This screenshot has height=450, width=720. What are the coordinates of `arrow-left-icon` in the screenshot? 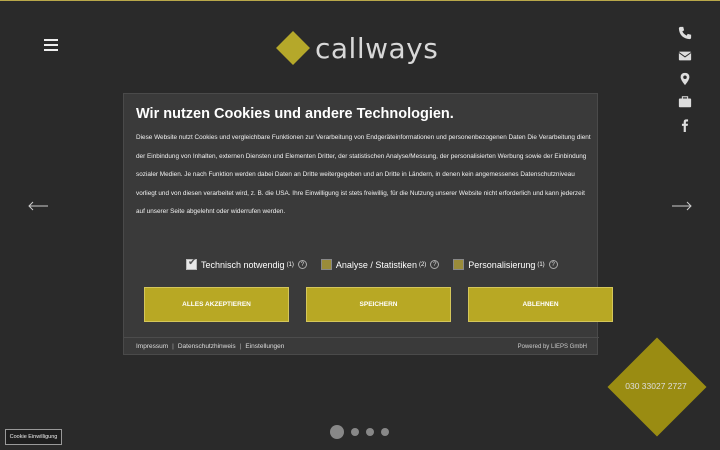 It's located at (38, 206).